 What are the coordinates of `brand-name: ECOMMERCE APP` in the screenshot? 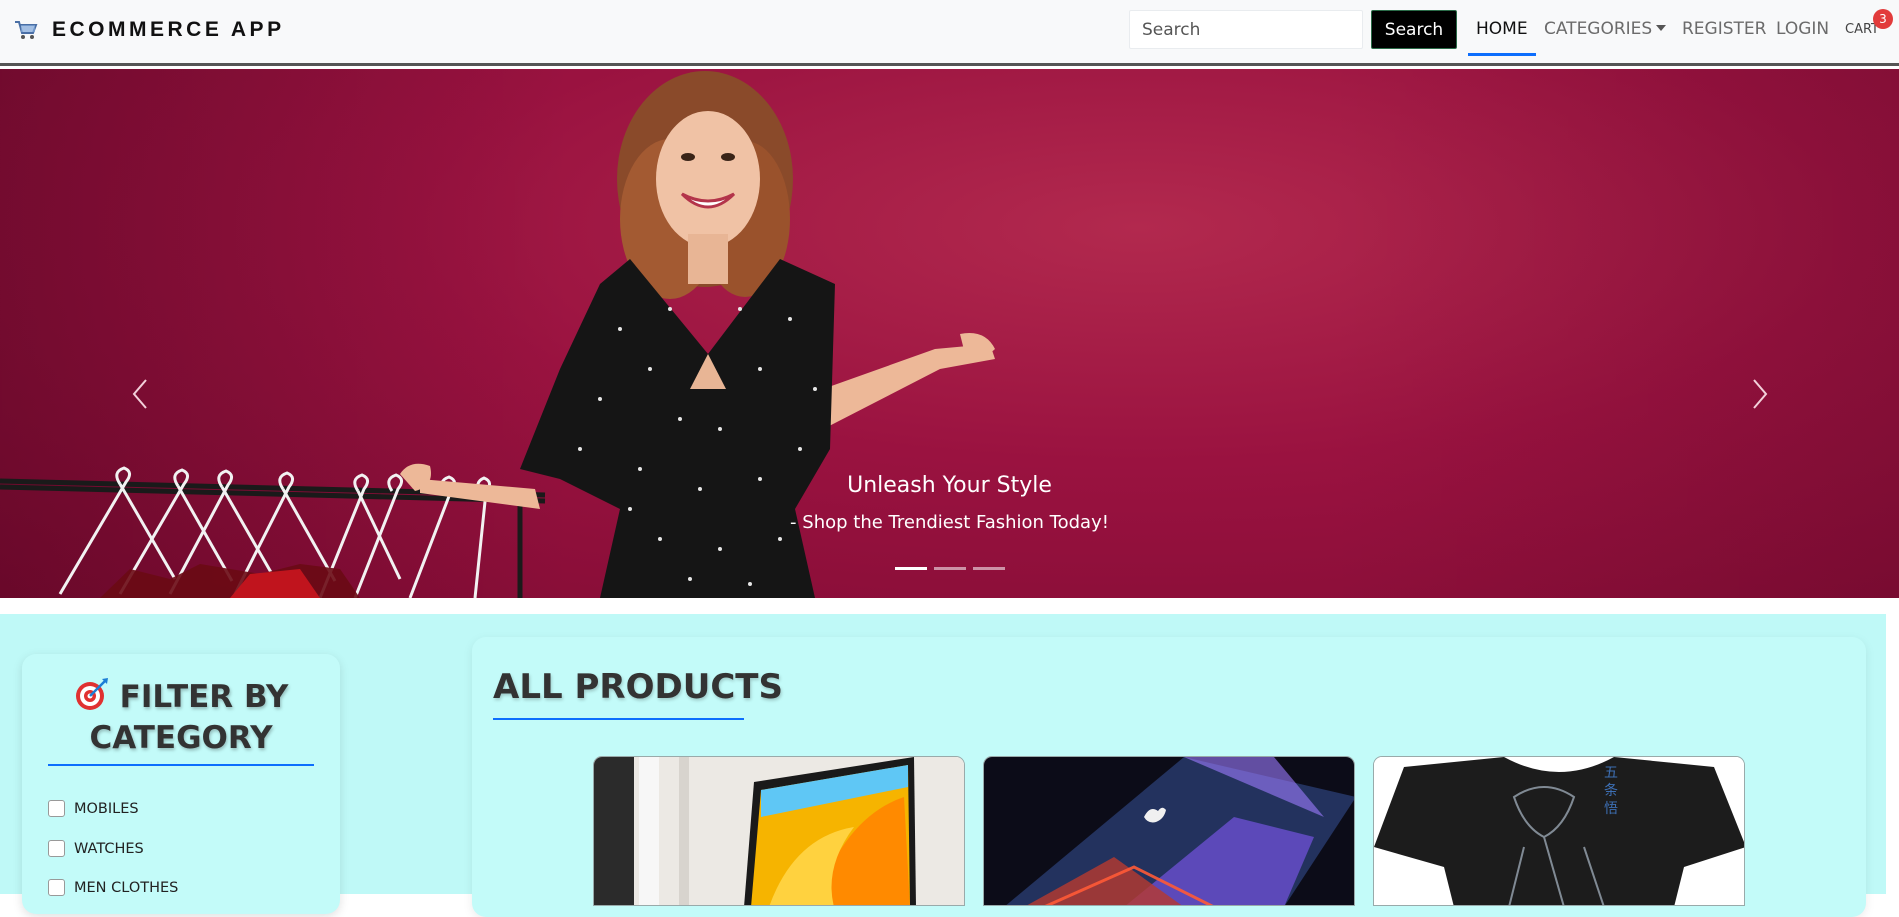 It's located at (168, 29).